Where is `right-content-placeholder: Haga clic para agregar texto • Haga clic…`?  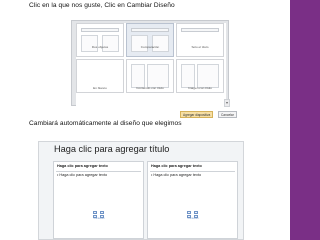
right-content-placeholder: Haga clic para agregar texto • Haga clic… is located at coordinates (192, 200).